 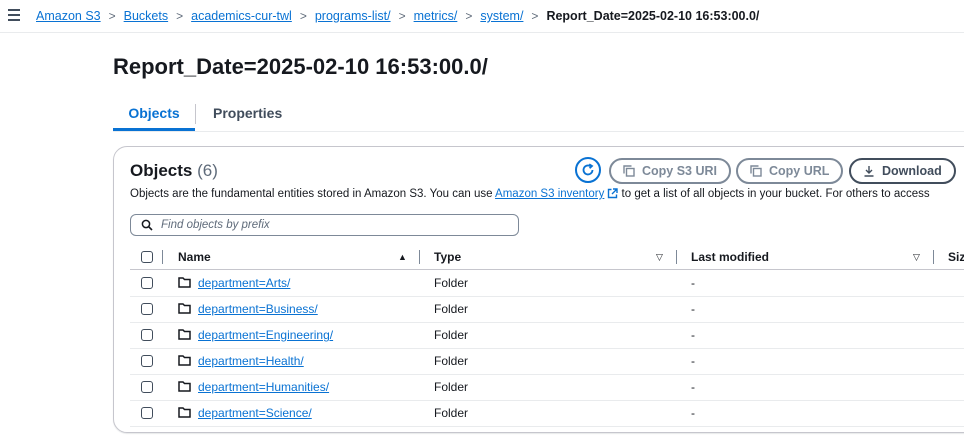 What do you see at coordinates (263, 387) in the screenshot?
I see `object-name-link: department=Humanities/` at bounding box center [263, 387].